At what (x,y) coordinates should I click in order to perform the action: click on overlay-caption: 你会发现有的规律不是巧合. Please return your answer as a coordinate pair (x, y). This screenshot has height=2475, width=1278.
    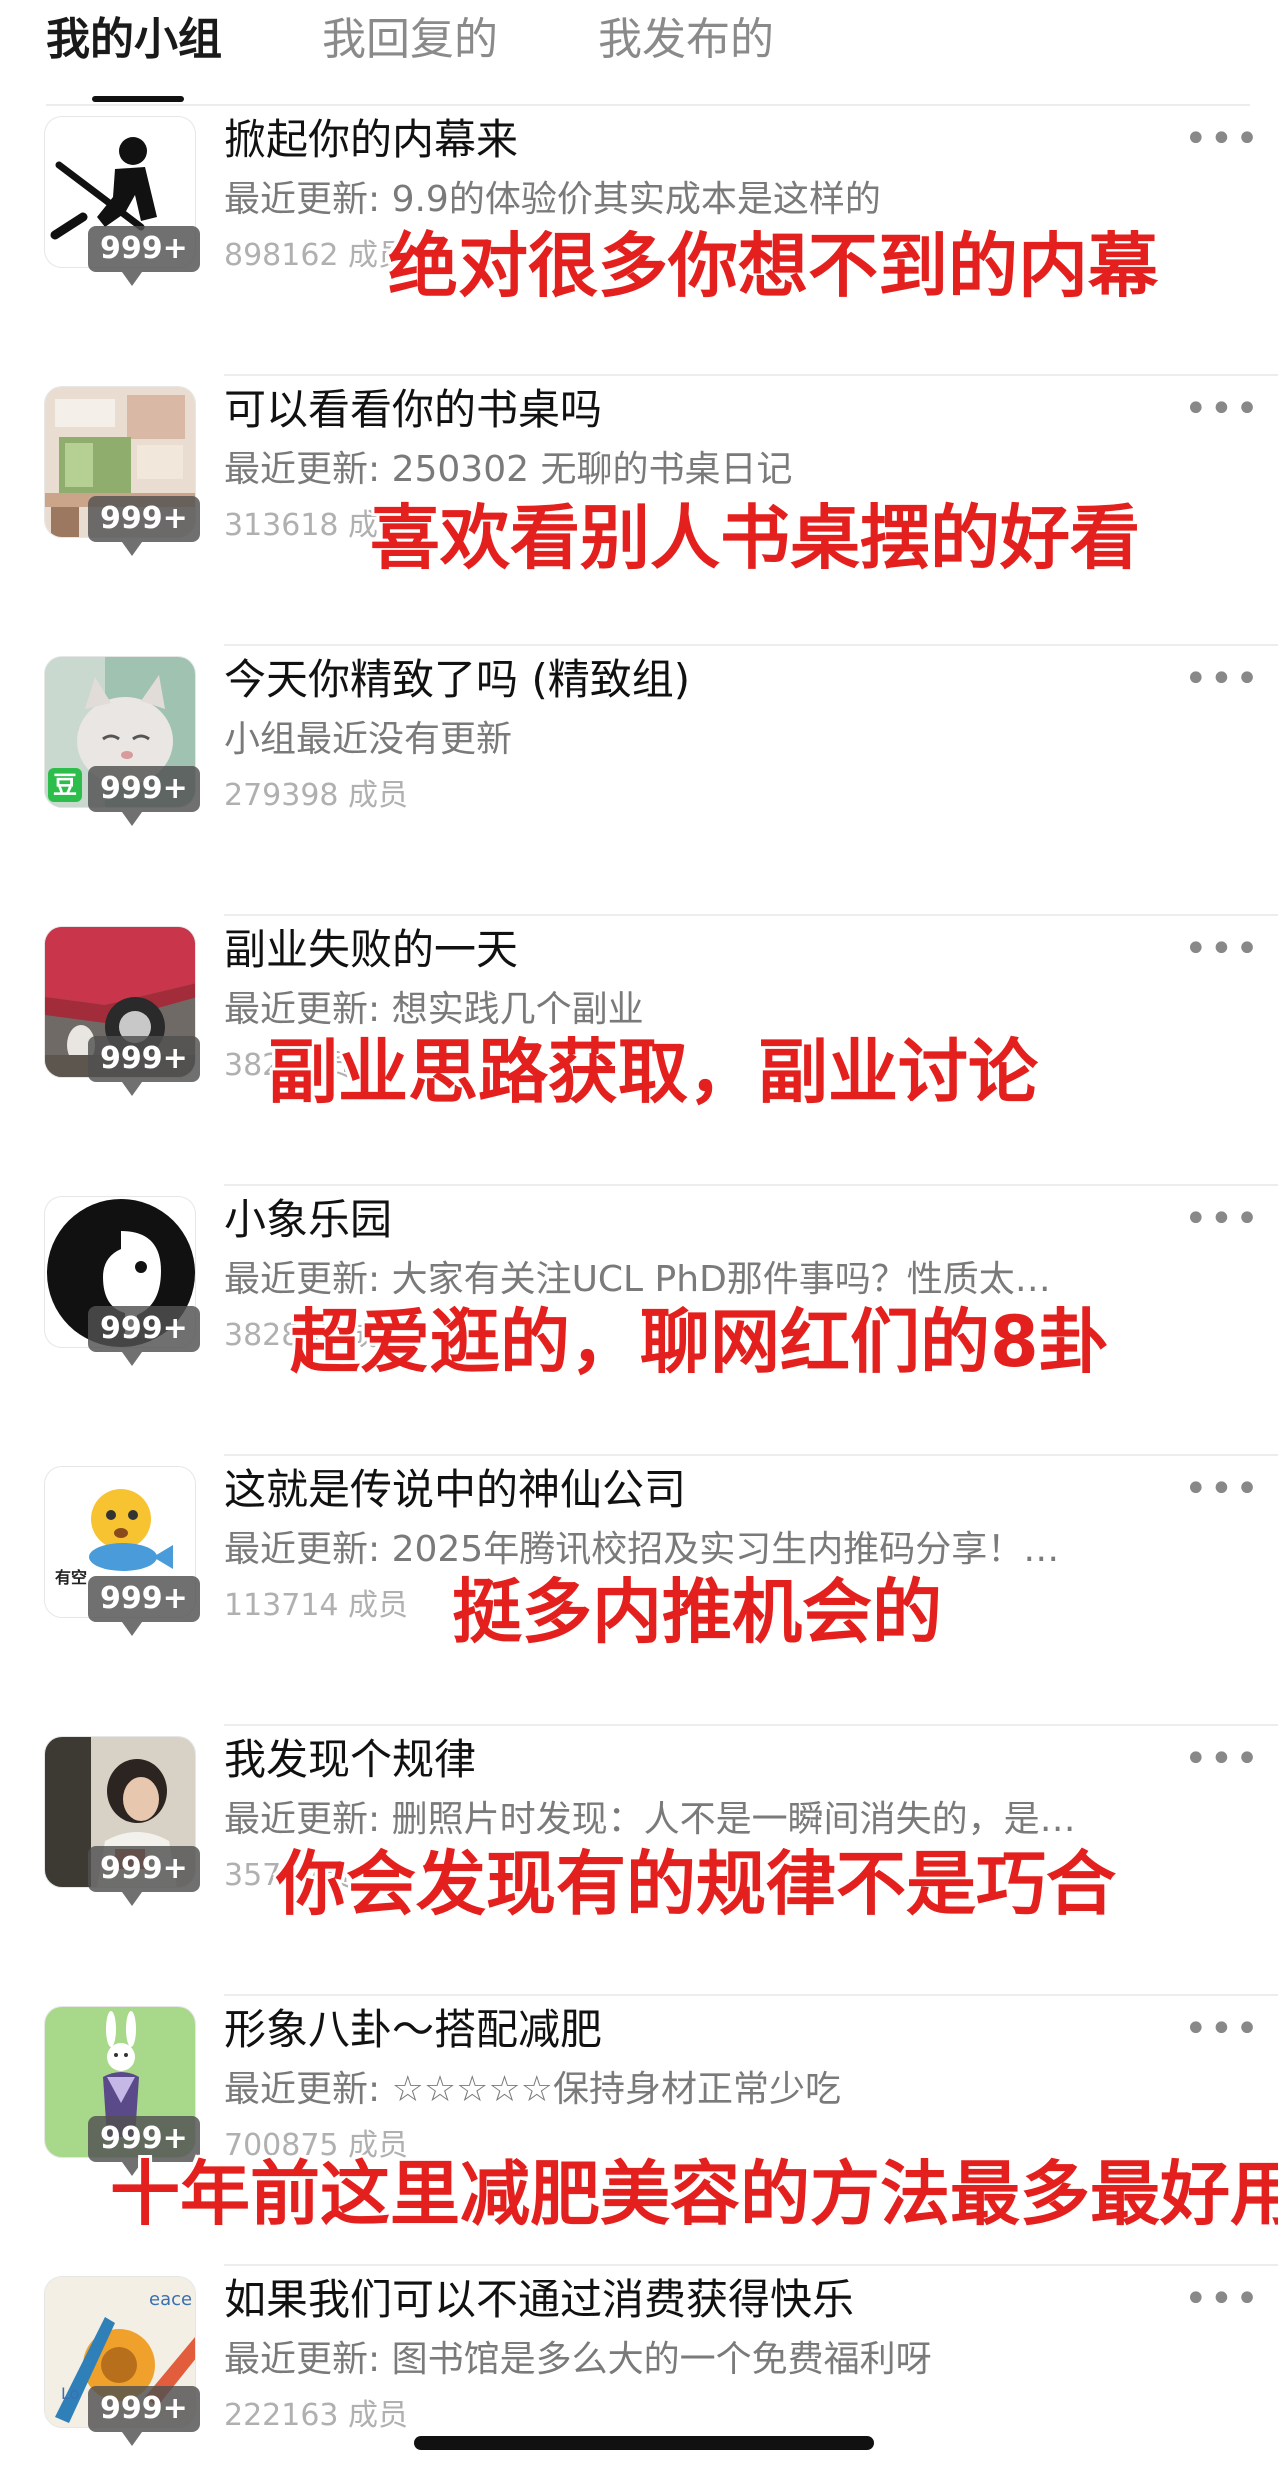
    Looking at the image, I should click on (696, 1884).